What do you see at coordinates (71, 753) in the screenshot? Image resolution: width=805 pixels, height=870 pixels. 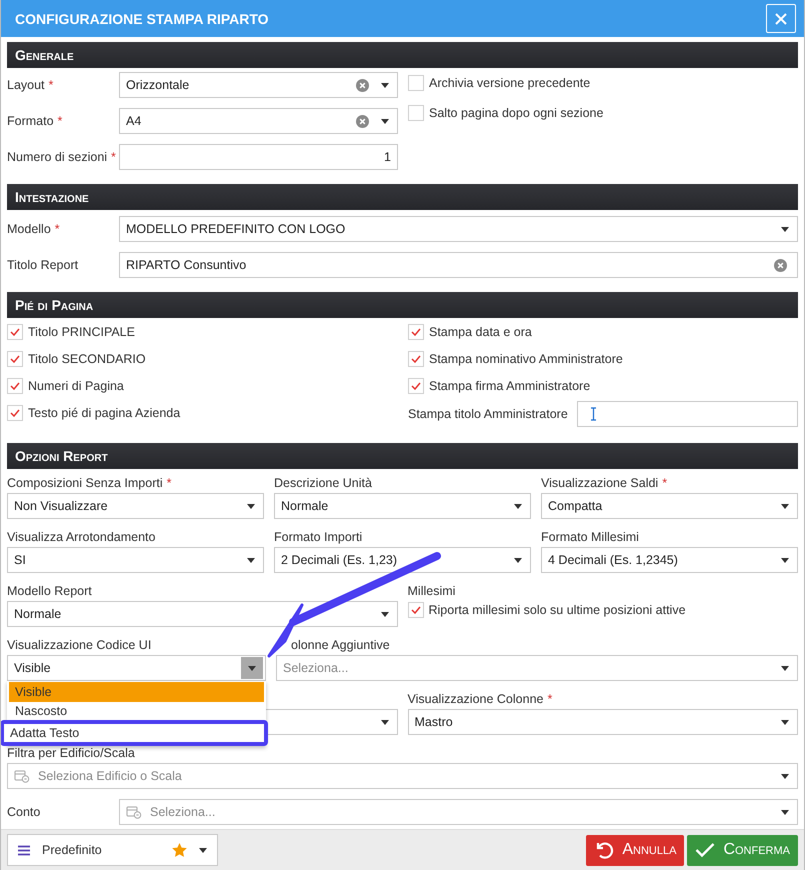 I see `field-label: Filtra per Edificio/Scala` at bounding box center [71, 753].